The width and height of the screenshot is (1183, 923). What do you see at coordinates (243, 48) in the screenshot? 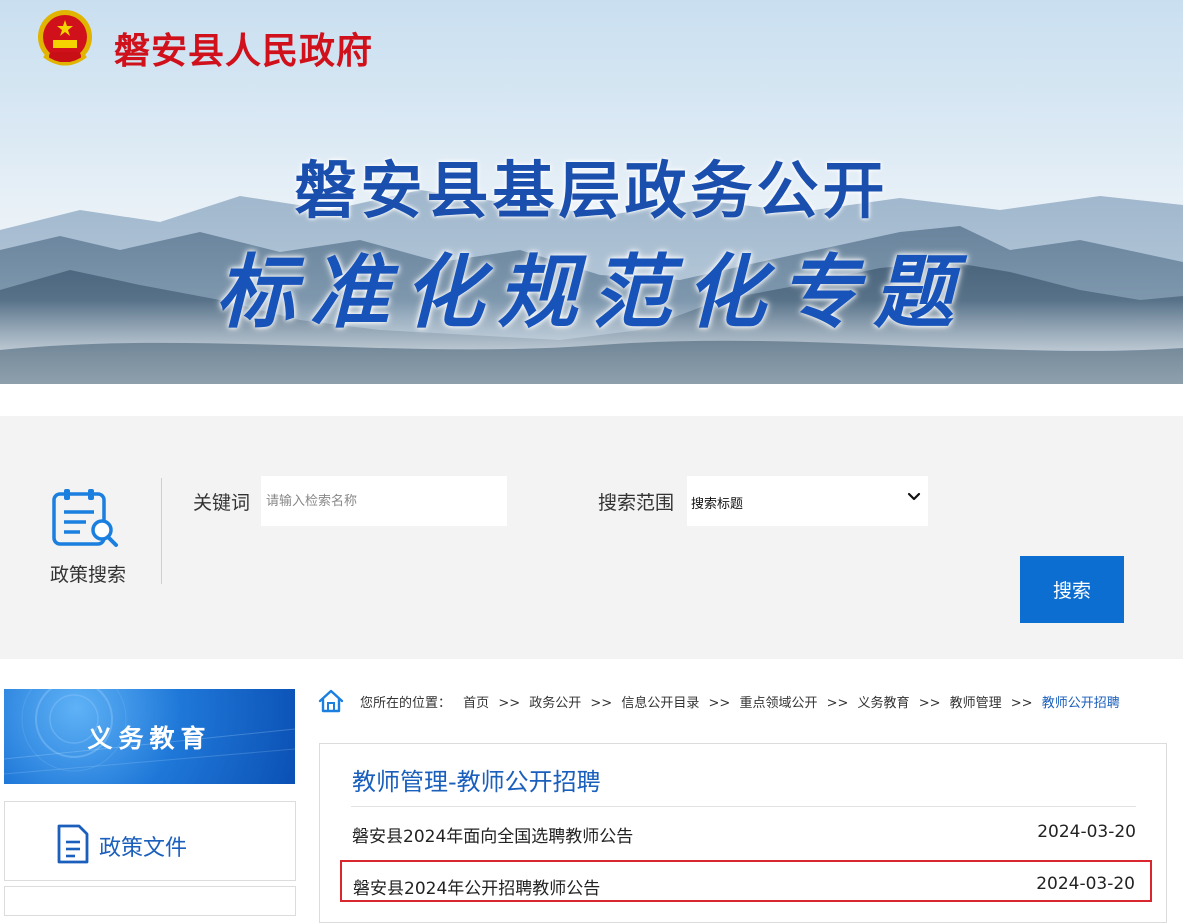
I see `site-title: 磐安县人民政府` at bounding box center [243, 48].